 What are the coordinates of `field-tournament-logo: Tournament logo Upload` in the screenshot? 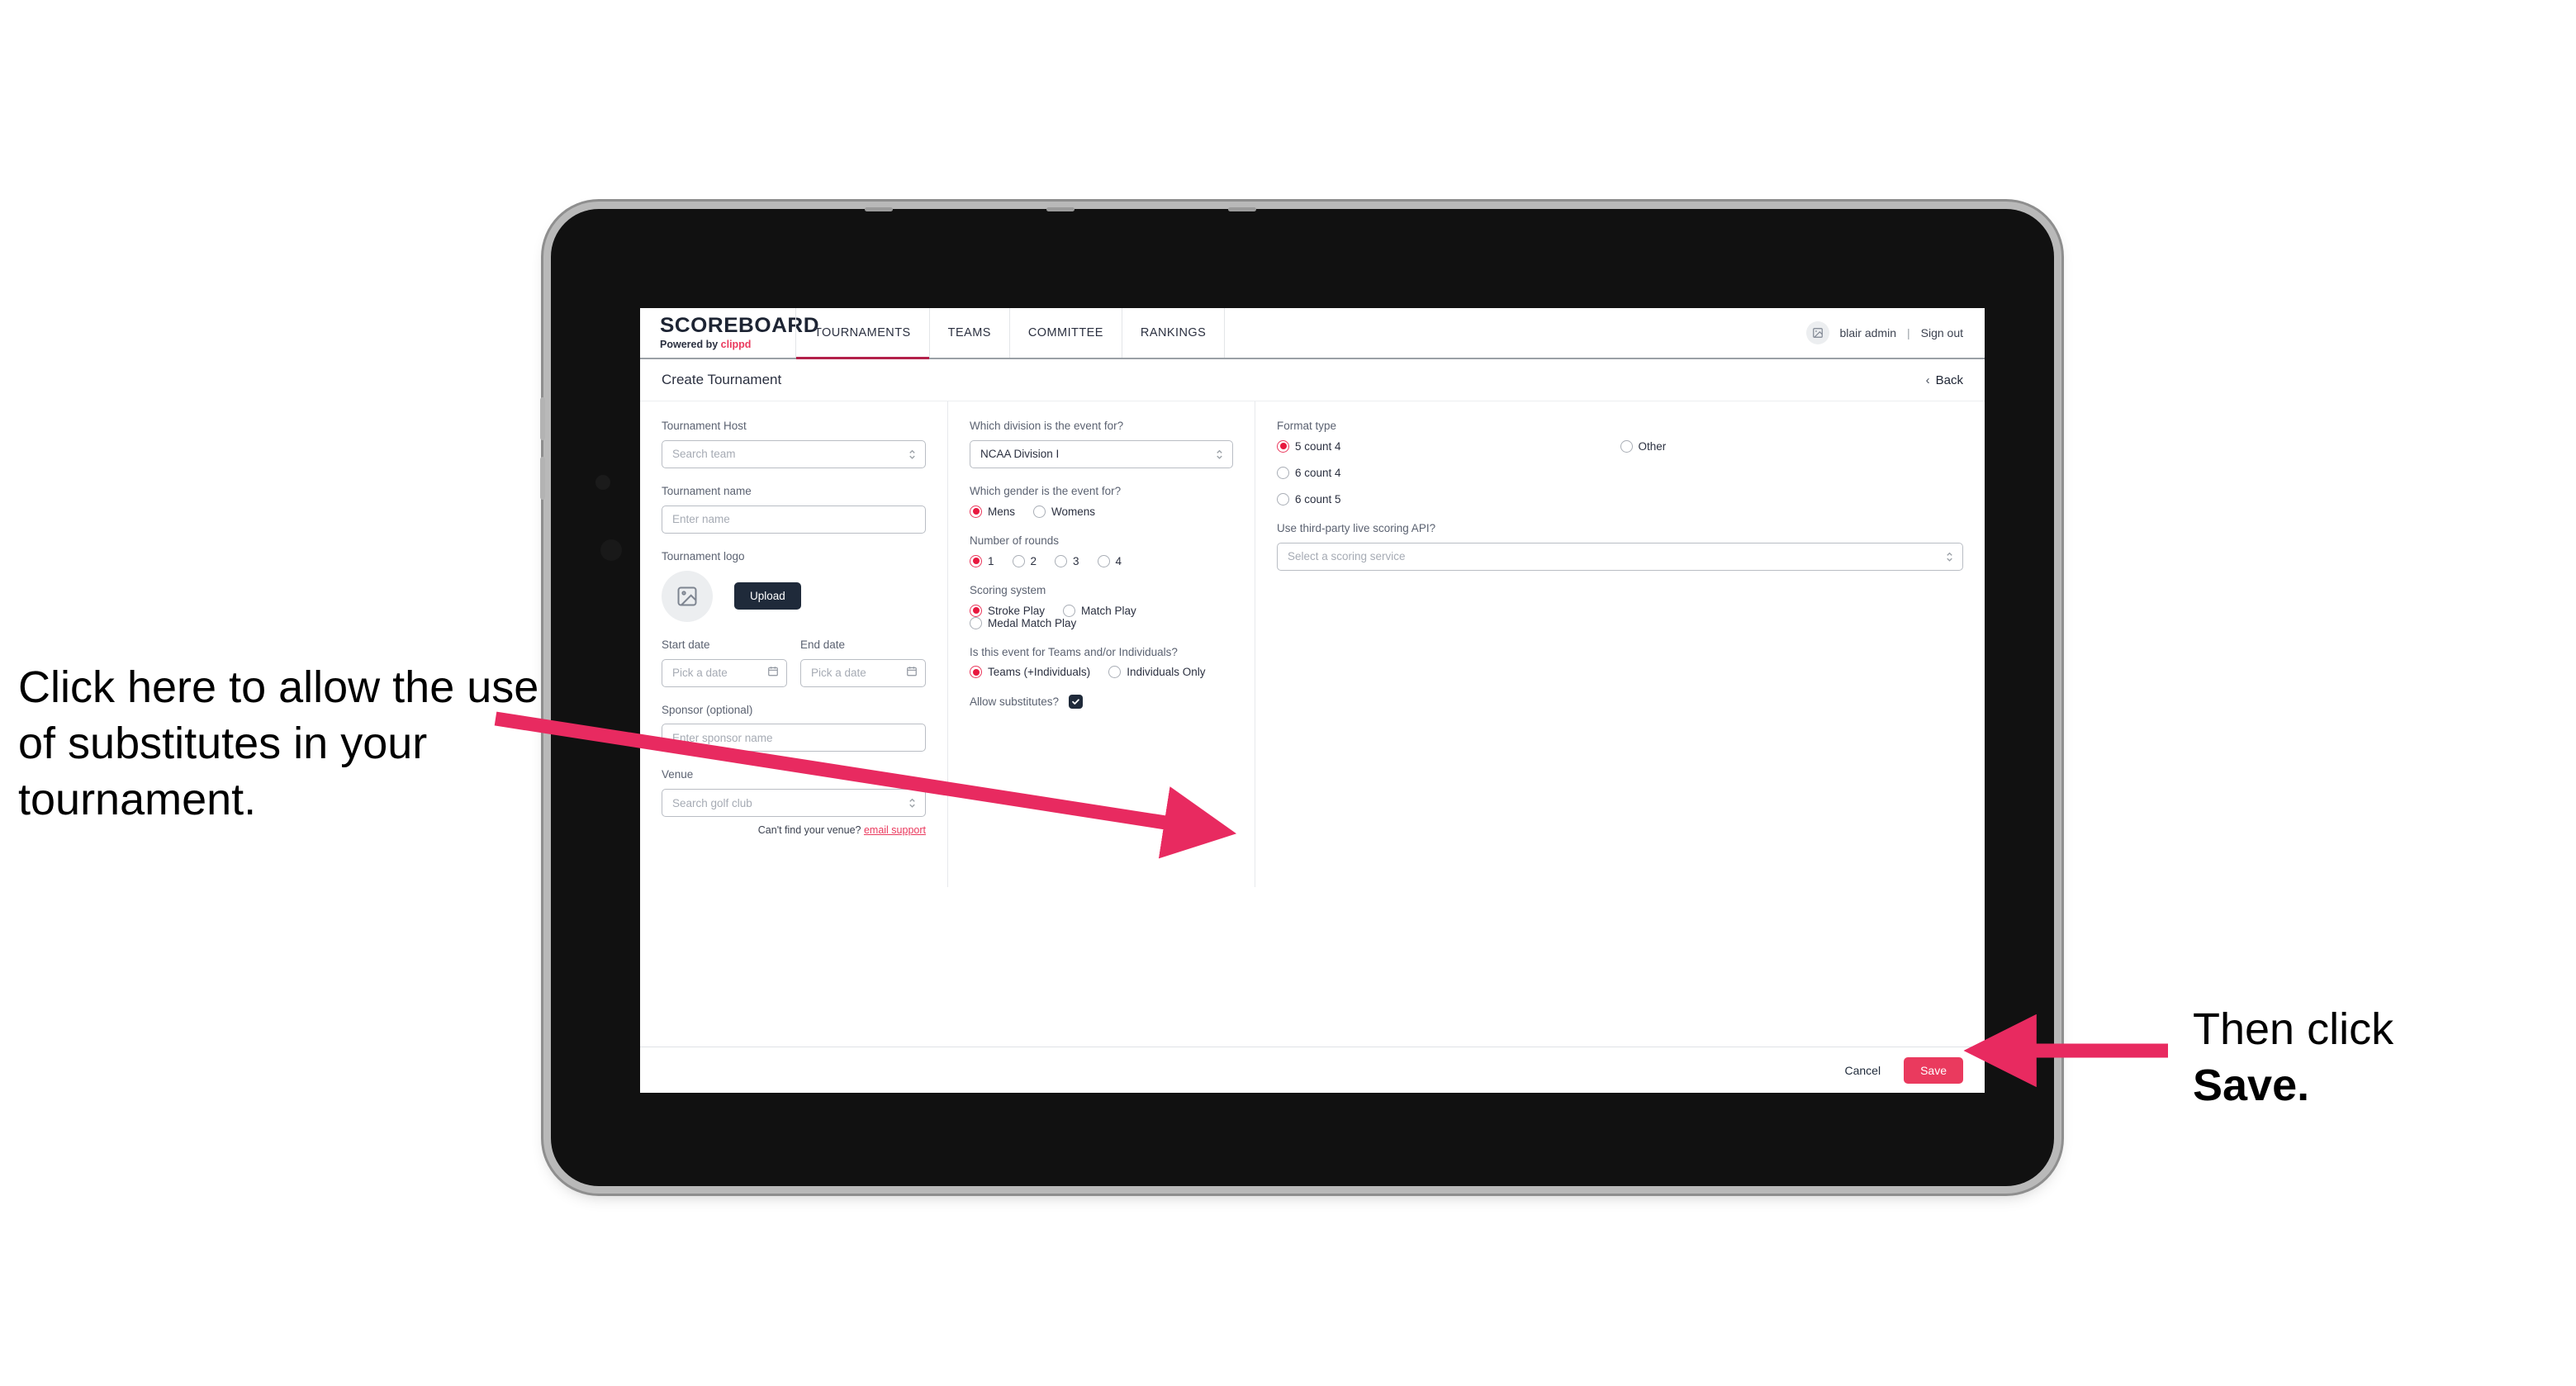 It's located at (794, 586).